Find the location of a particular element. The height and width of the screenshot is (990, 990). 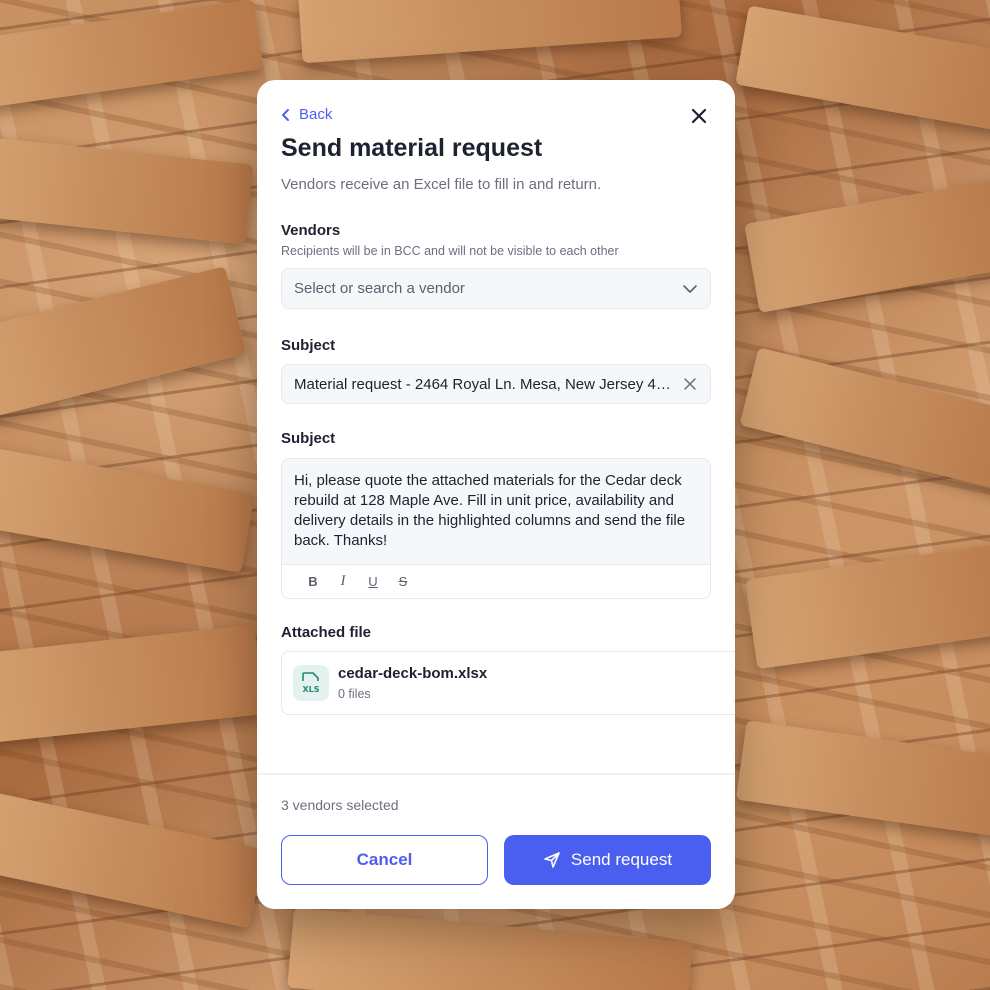

italic-button: I is located at coordinates (343, 582).